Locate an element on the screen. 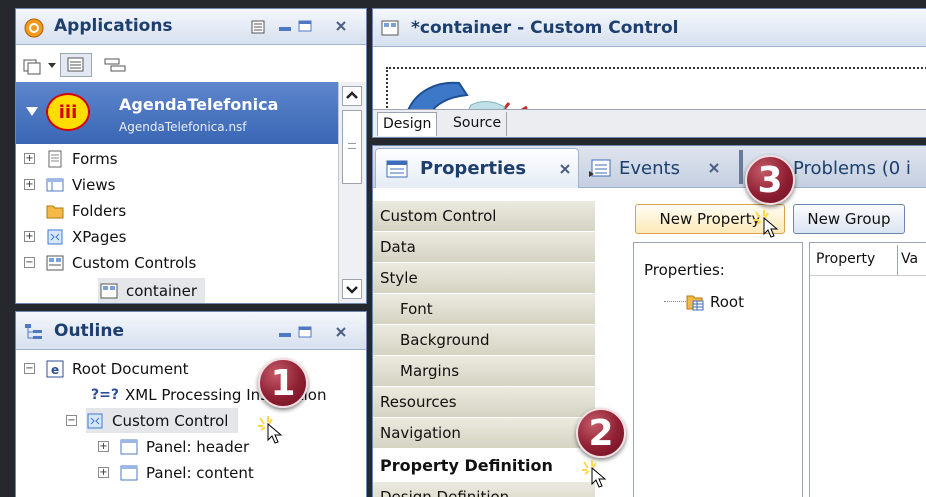 This screenshot has height=497, width=926. tree-item-folders: Folders is located at coordinates (86, 210).